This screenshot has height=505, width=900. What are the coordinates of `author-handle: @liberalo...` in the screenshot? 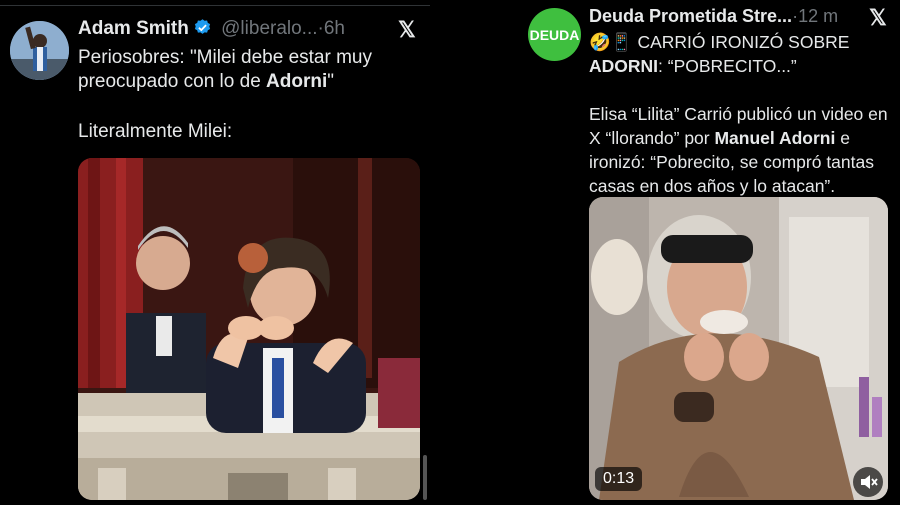 It's located at (269, 28).